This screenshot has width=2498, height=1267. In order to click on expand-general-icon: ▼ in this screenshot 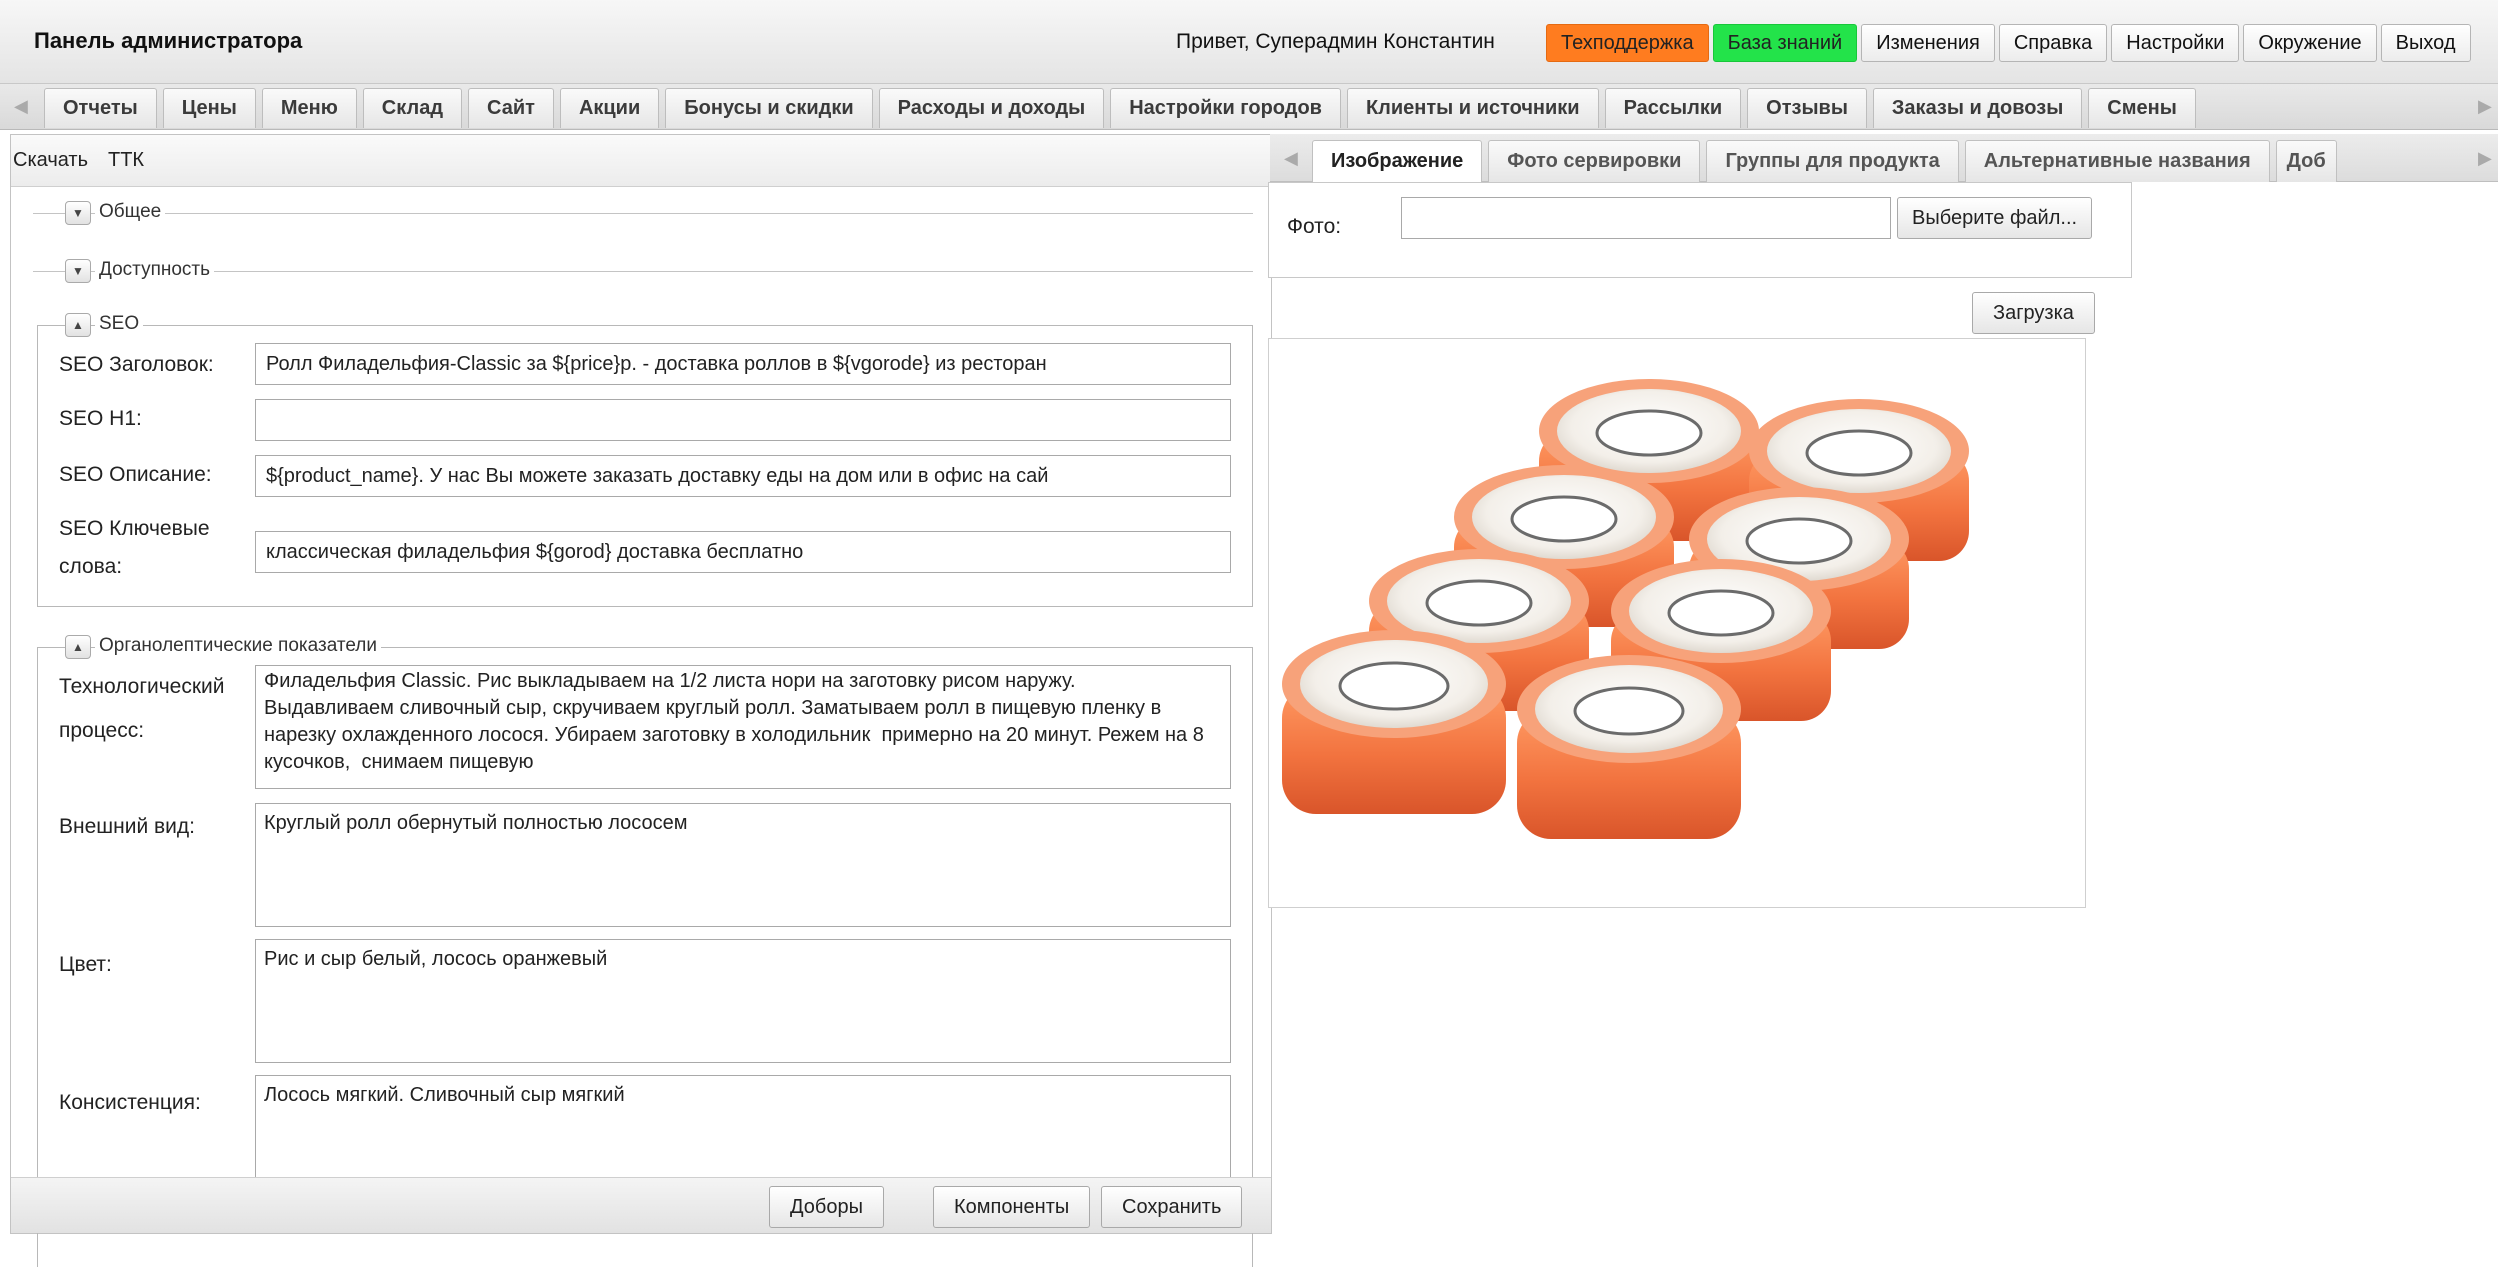, I will do `click(78, 213)`.